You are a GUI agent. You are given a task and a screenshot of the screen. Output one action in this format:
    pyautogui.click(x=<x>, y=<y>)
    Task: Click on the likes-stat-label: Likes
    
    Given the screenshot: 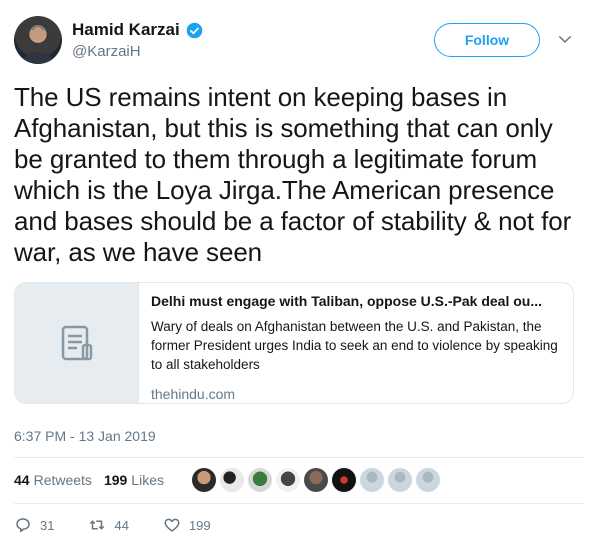 What is the action you would take?
    pyautogui.click(x=147, y=480)
    